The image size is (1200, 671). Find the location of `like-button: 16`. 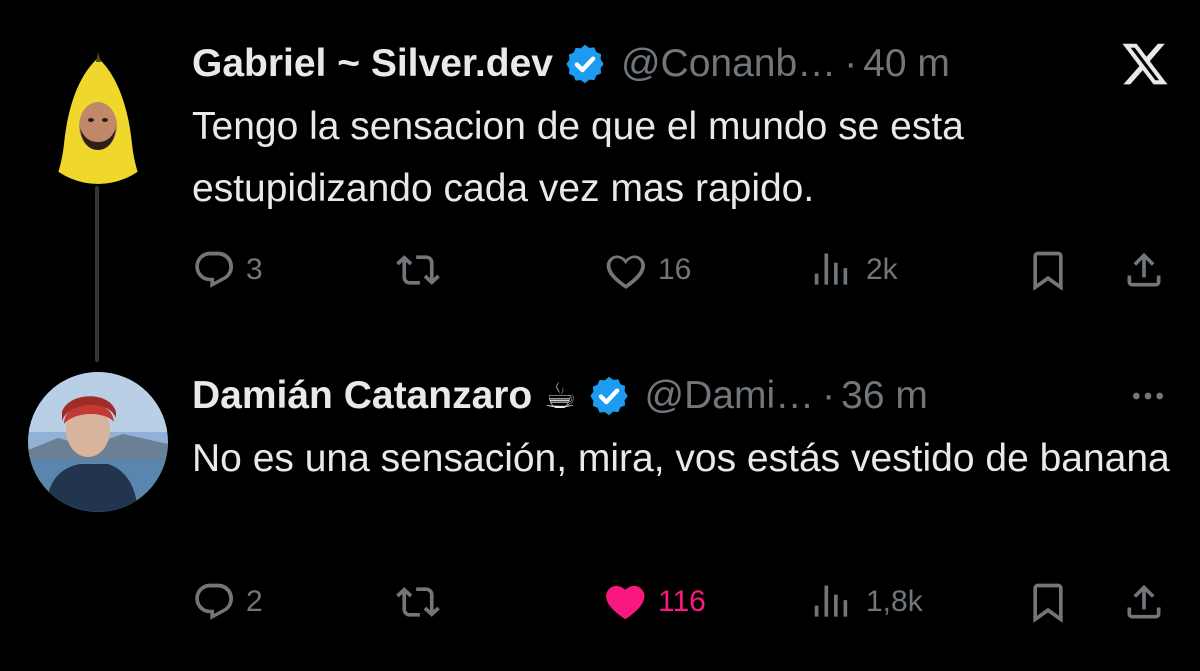

like-button: 16 is located at coordinates (647, 270).